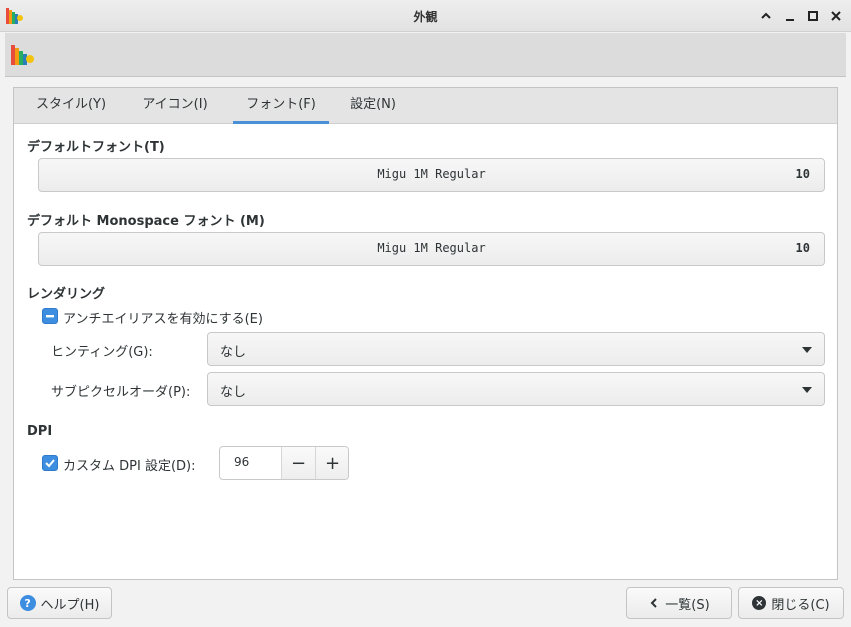 The width and height of the screenshot is (851, 627). Describe the element at coordinates (802, 248) in the screenshot. I see `mono-font-size: 10` at that location.